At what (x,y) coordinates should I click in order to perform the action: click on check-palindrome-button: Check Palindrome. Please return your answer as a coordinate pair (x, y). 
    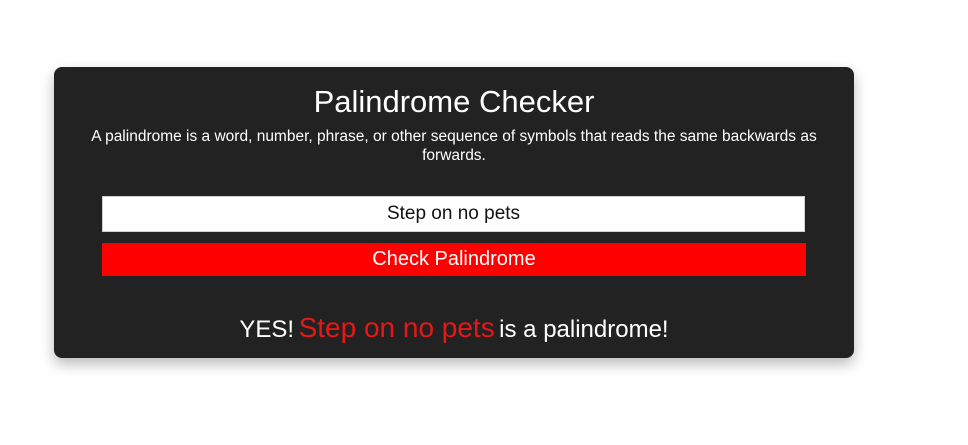
    Looking at the image, I should click on (454, 259).